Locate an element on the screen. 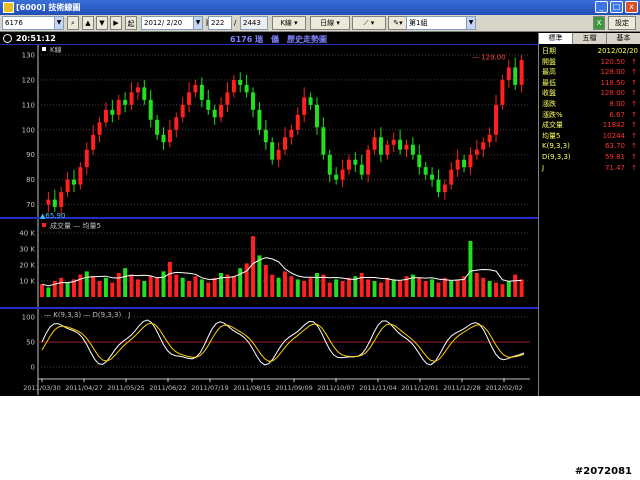 The image size is (640, 480). info-label: 最高 is located at coordinates (549, 72).